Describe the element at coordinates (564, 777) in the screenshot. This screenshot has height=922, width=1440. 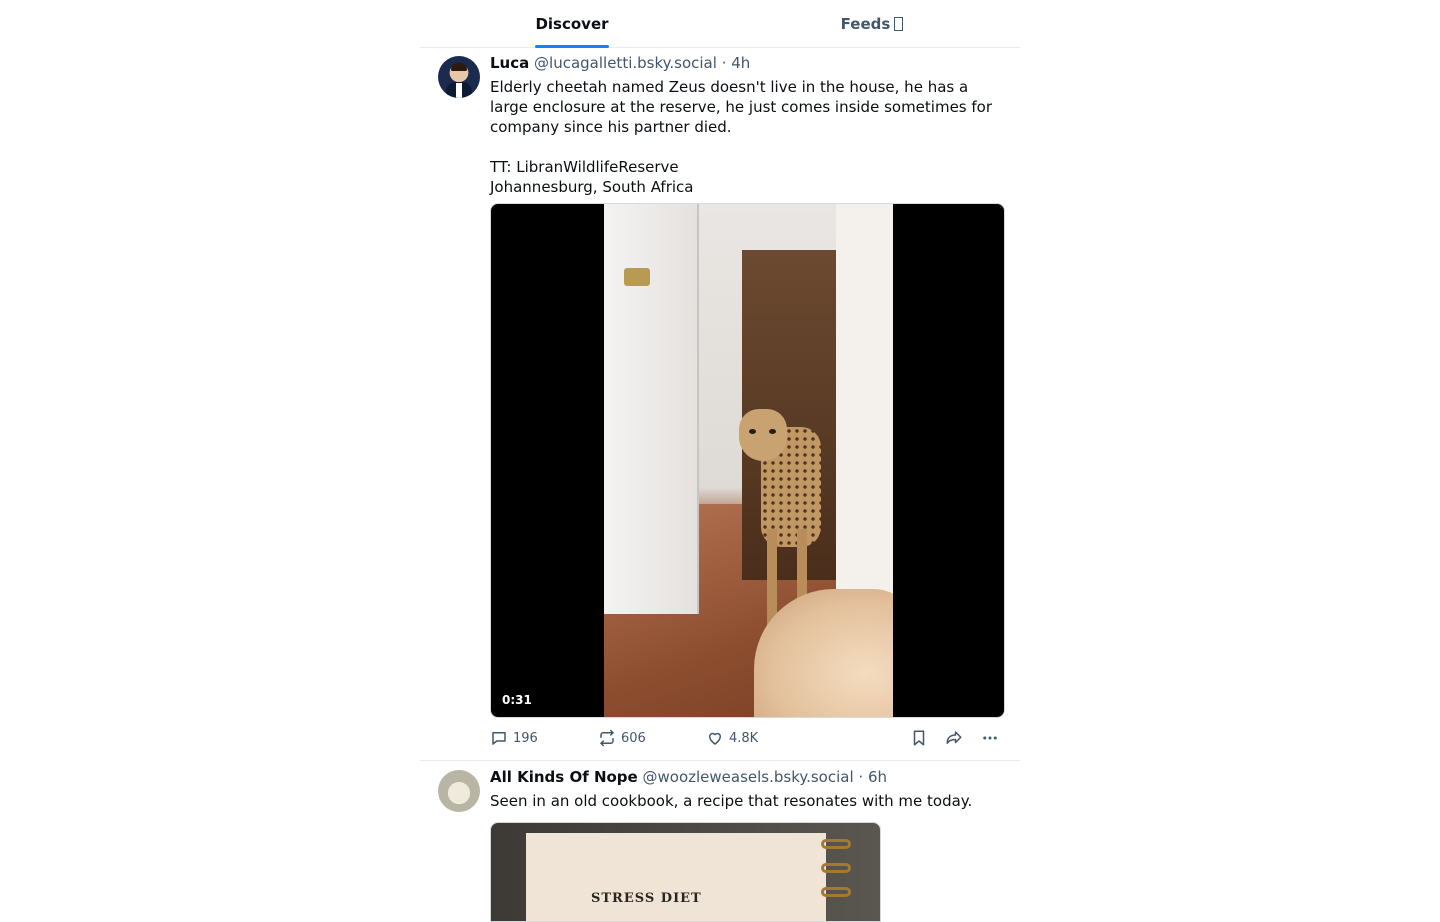
I see `author-name: All Kinds Of Nope` at that location.